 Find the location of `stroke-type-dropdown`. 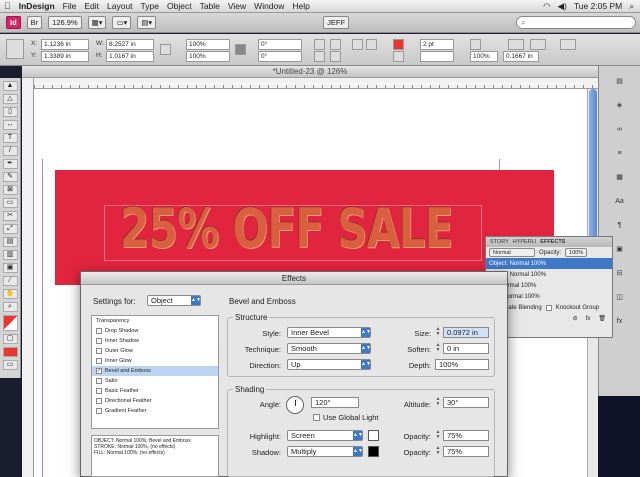

stroke-type-dropdown is located at coordinates (437, 56).